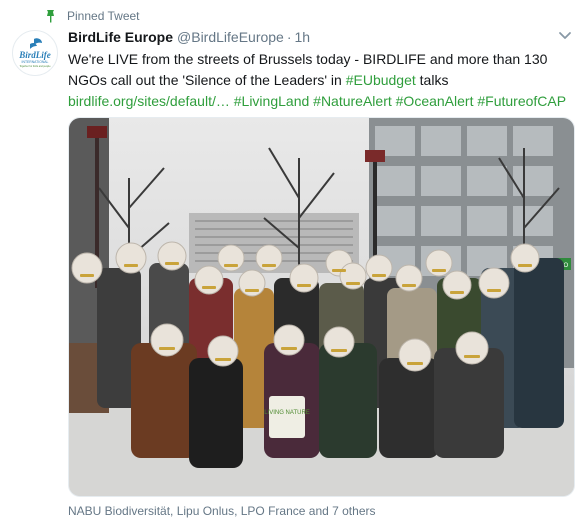 Image resolution: width=584 pixels, height=524 pixels. I want to click on author-name: BirdLife Europe, so click(120, 37).